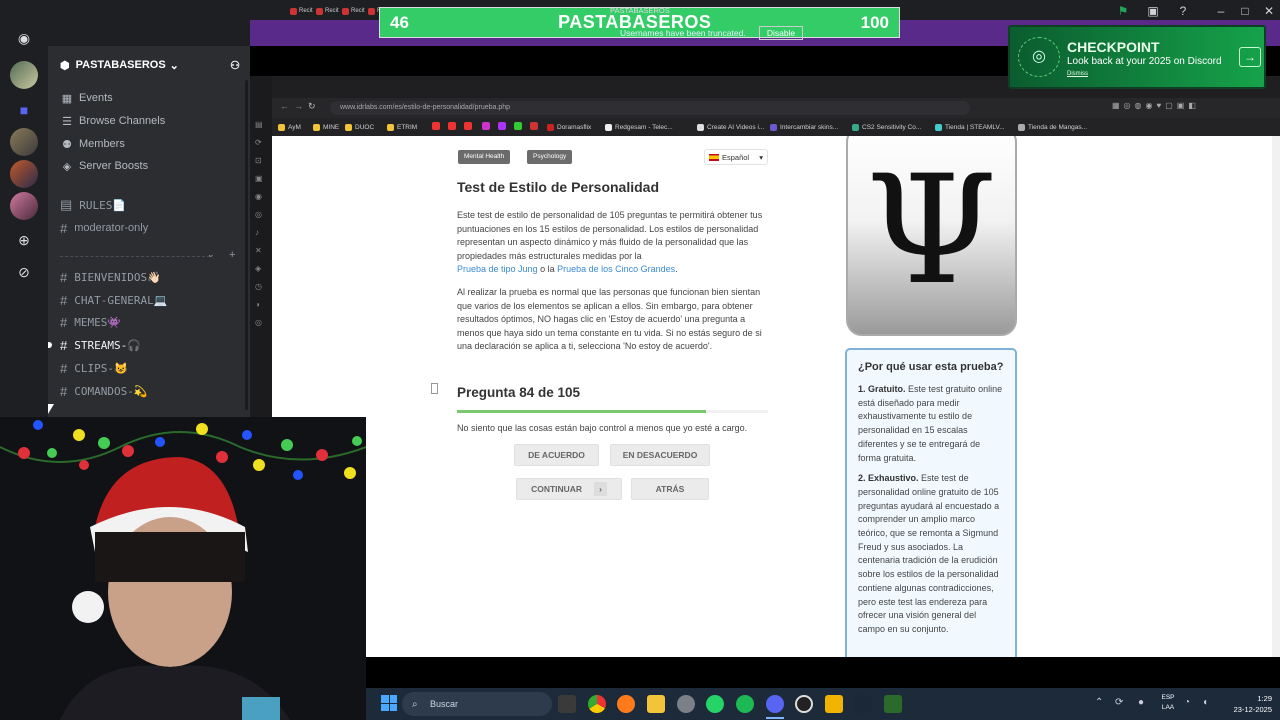 This screenshot has width=1280, height=720. Describe the element at coordinates (100, 345) in the screenshot. I see `channel-streams: # STREAMS-🎧` at that location.